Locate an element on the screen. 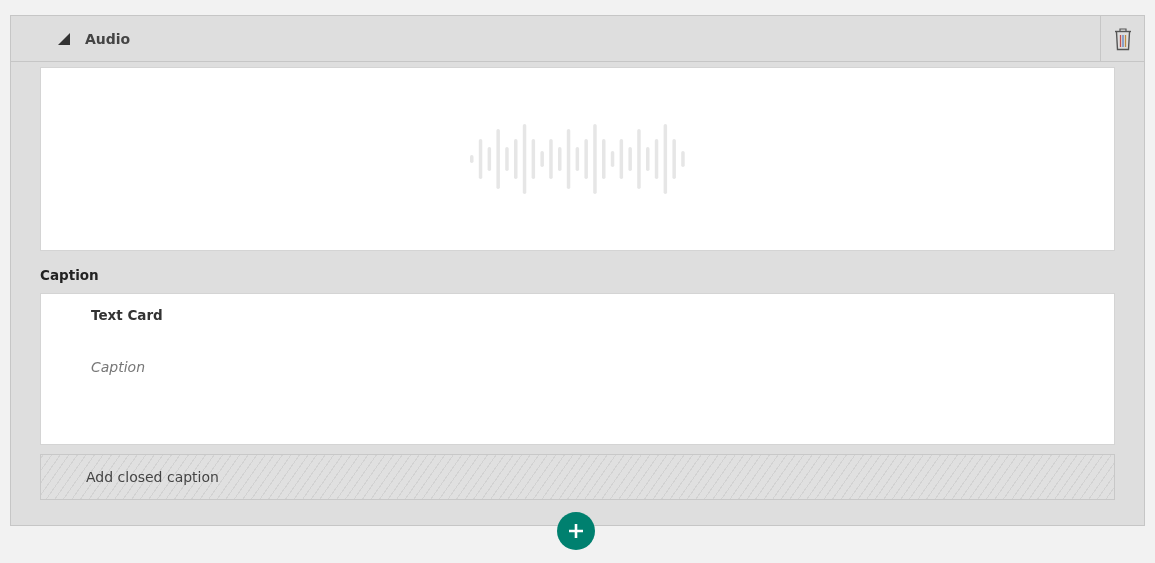 This screenshot has width=1155, height=563. caption-label: Caption is located at coordinates (70, 276).